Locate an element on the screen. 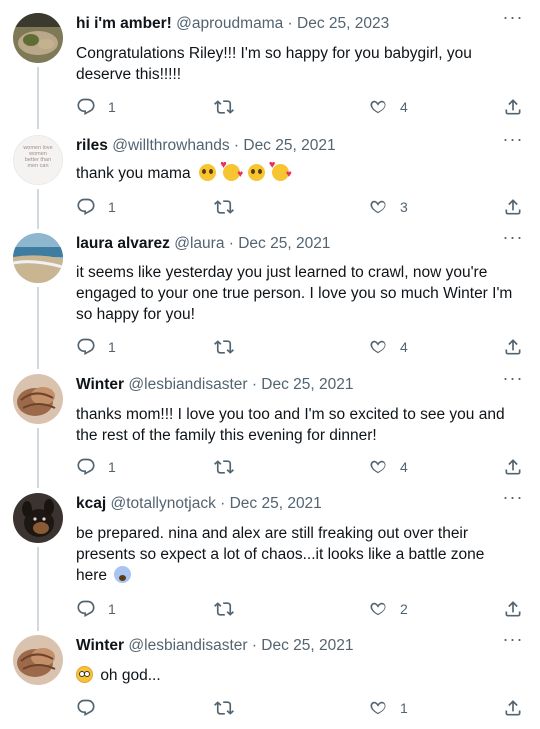  avatar-text-line: men can is located at coordinates (38, 166).